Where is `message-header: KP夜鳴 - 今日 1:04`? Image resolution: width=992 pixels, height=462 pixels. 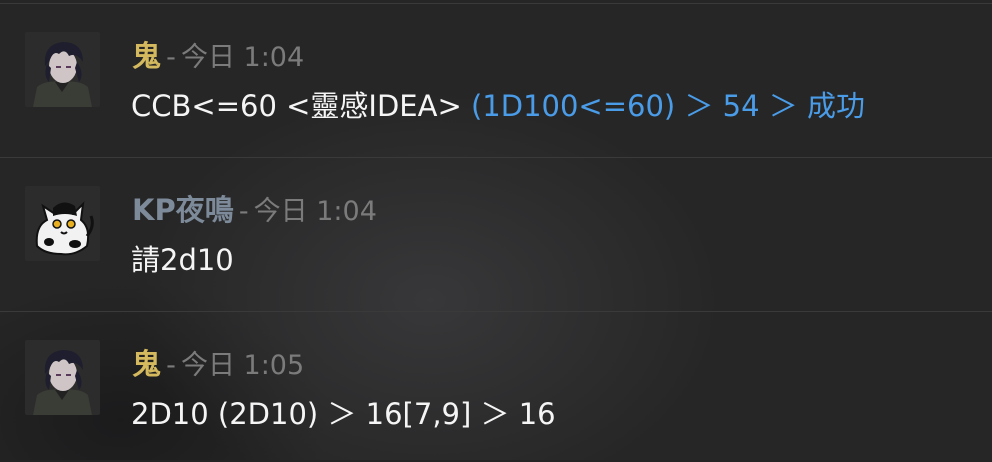
message-header: KP夜鳴 - 今日 1:04 is located at coordinates (254, 212).